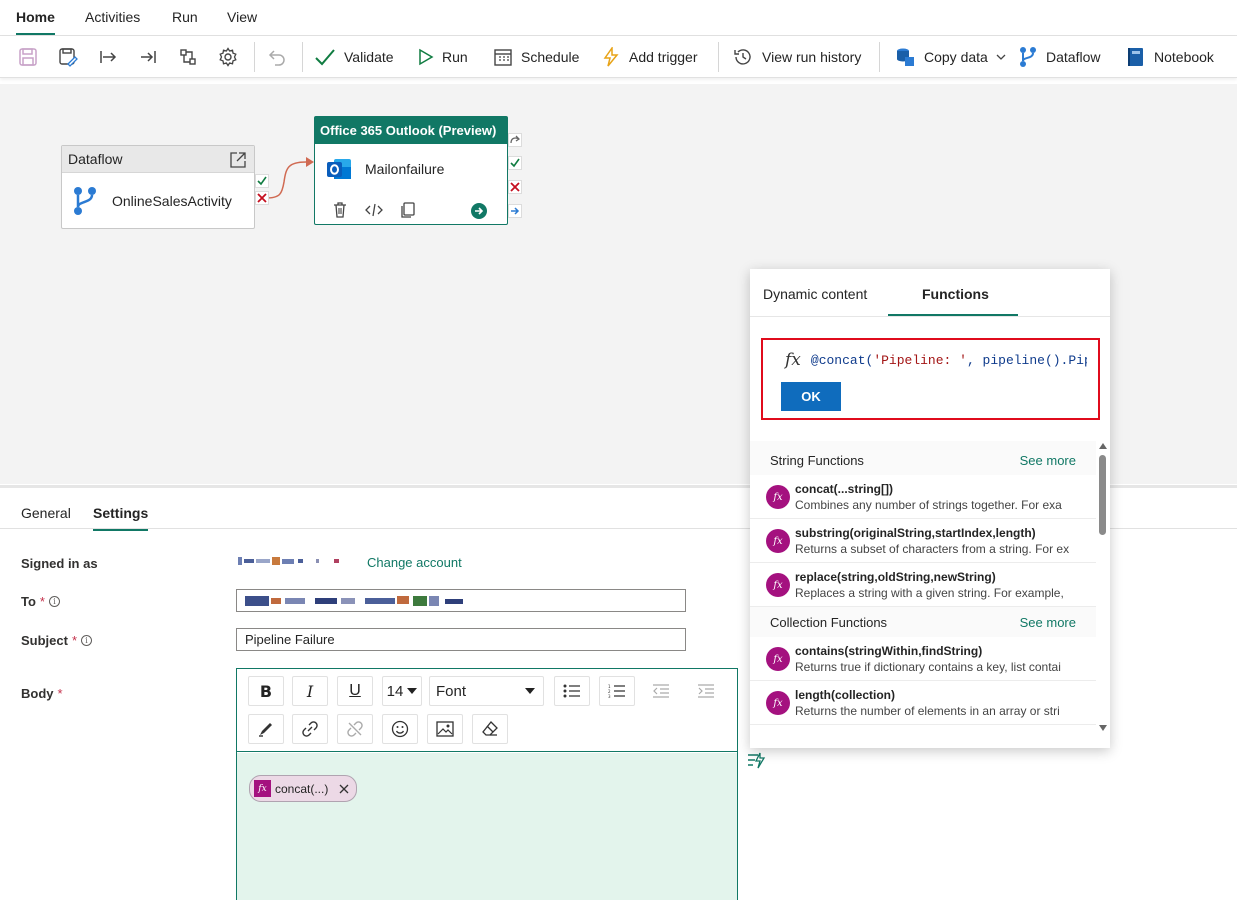 Image resolution: width=1237 pixels, height=900 pixels. Describe the element at coordinates (266, 691) in the screenshot. I see `bold-button: B` at that location.